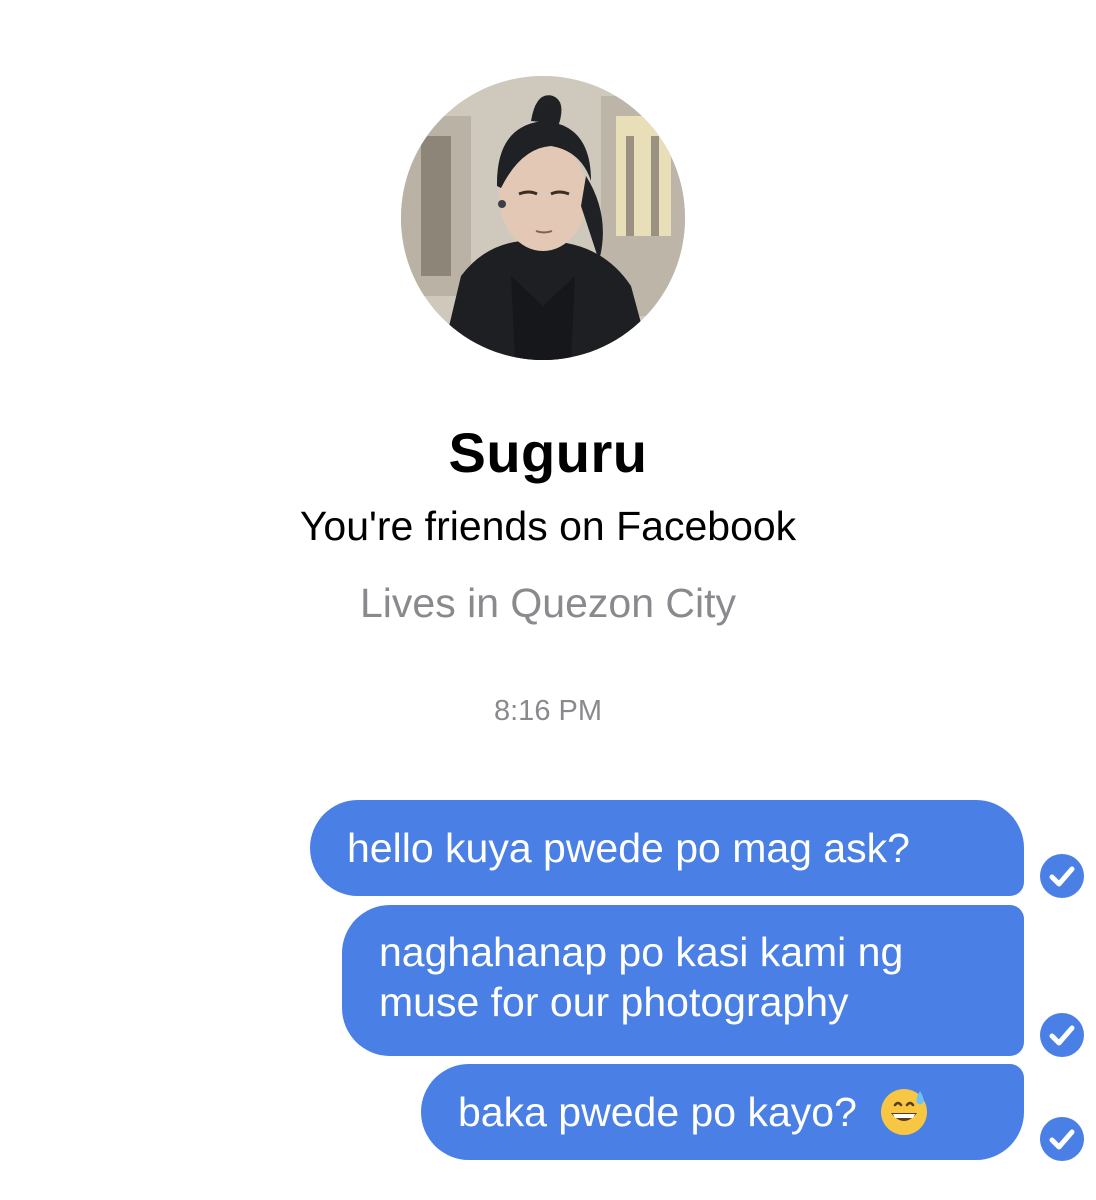  Describe the element at coordinates (628, 848) in the screenshot. I see `message-text: hello kuya pwede po mag ask?` at that location.